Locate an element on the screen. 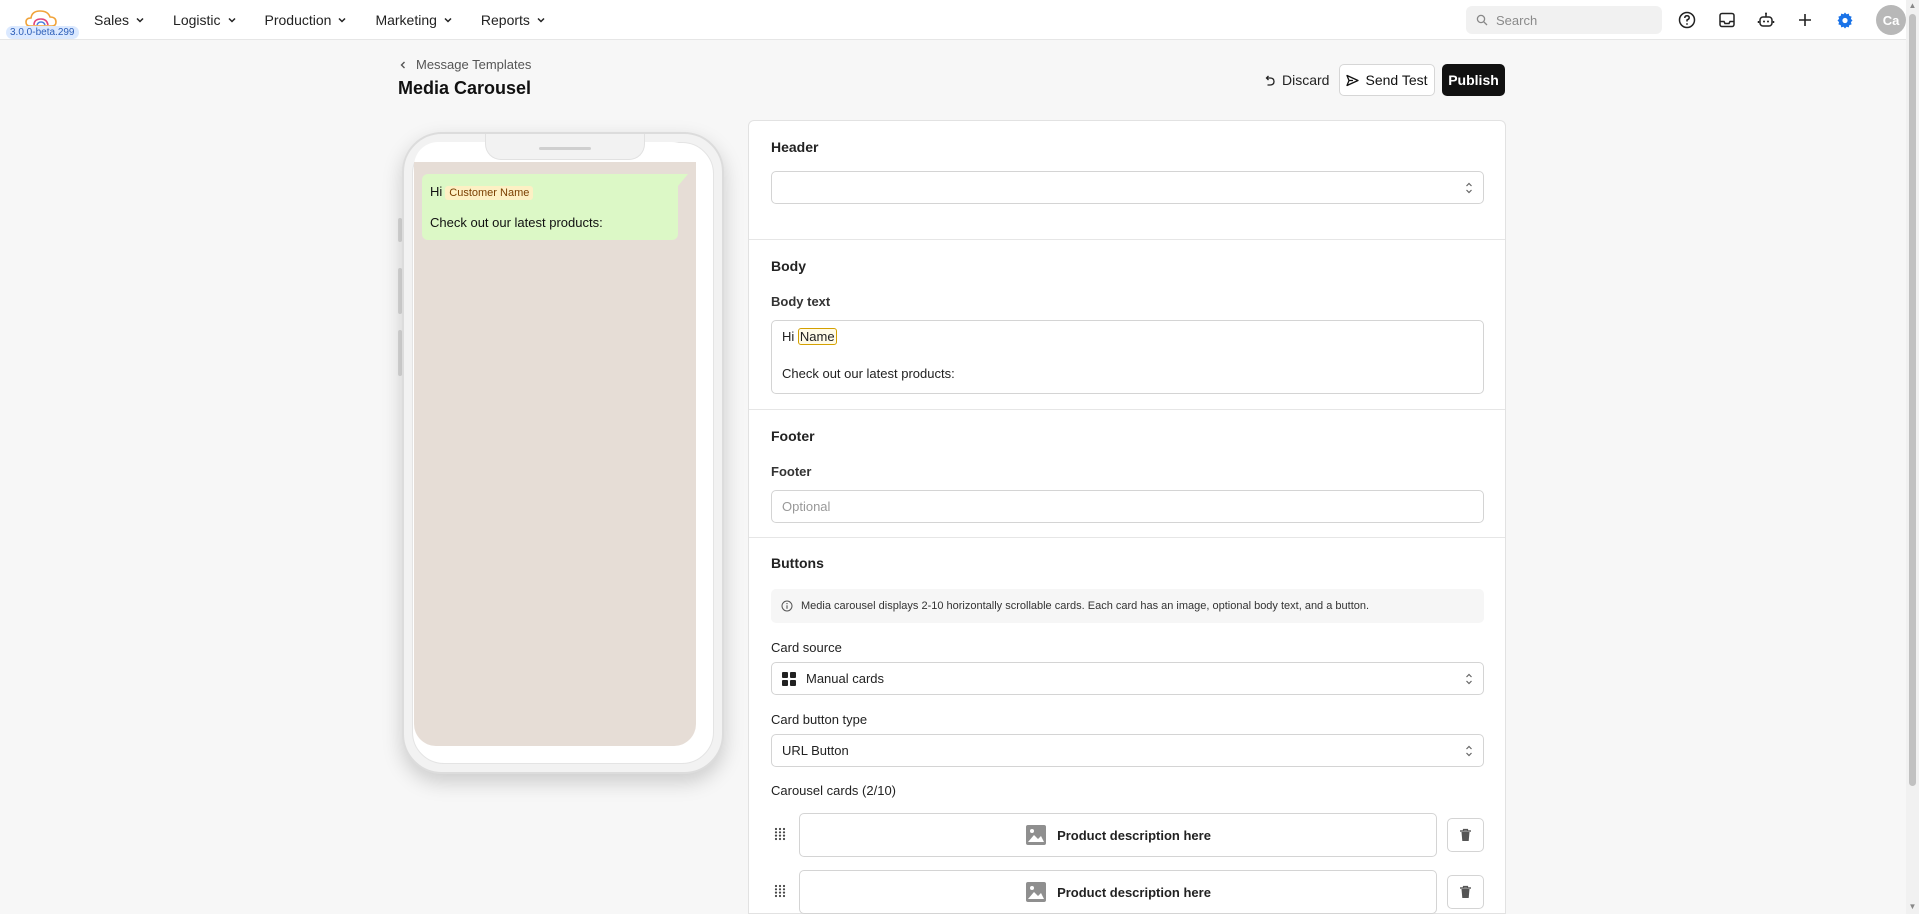 Image resolution: width=1919 pixels, height=914 pixels. scroll-down-arrow-icon: ▼ is located at coordinates (1912, 907).